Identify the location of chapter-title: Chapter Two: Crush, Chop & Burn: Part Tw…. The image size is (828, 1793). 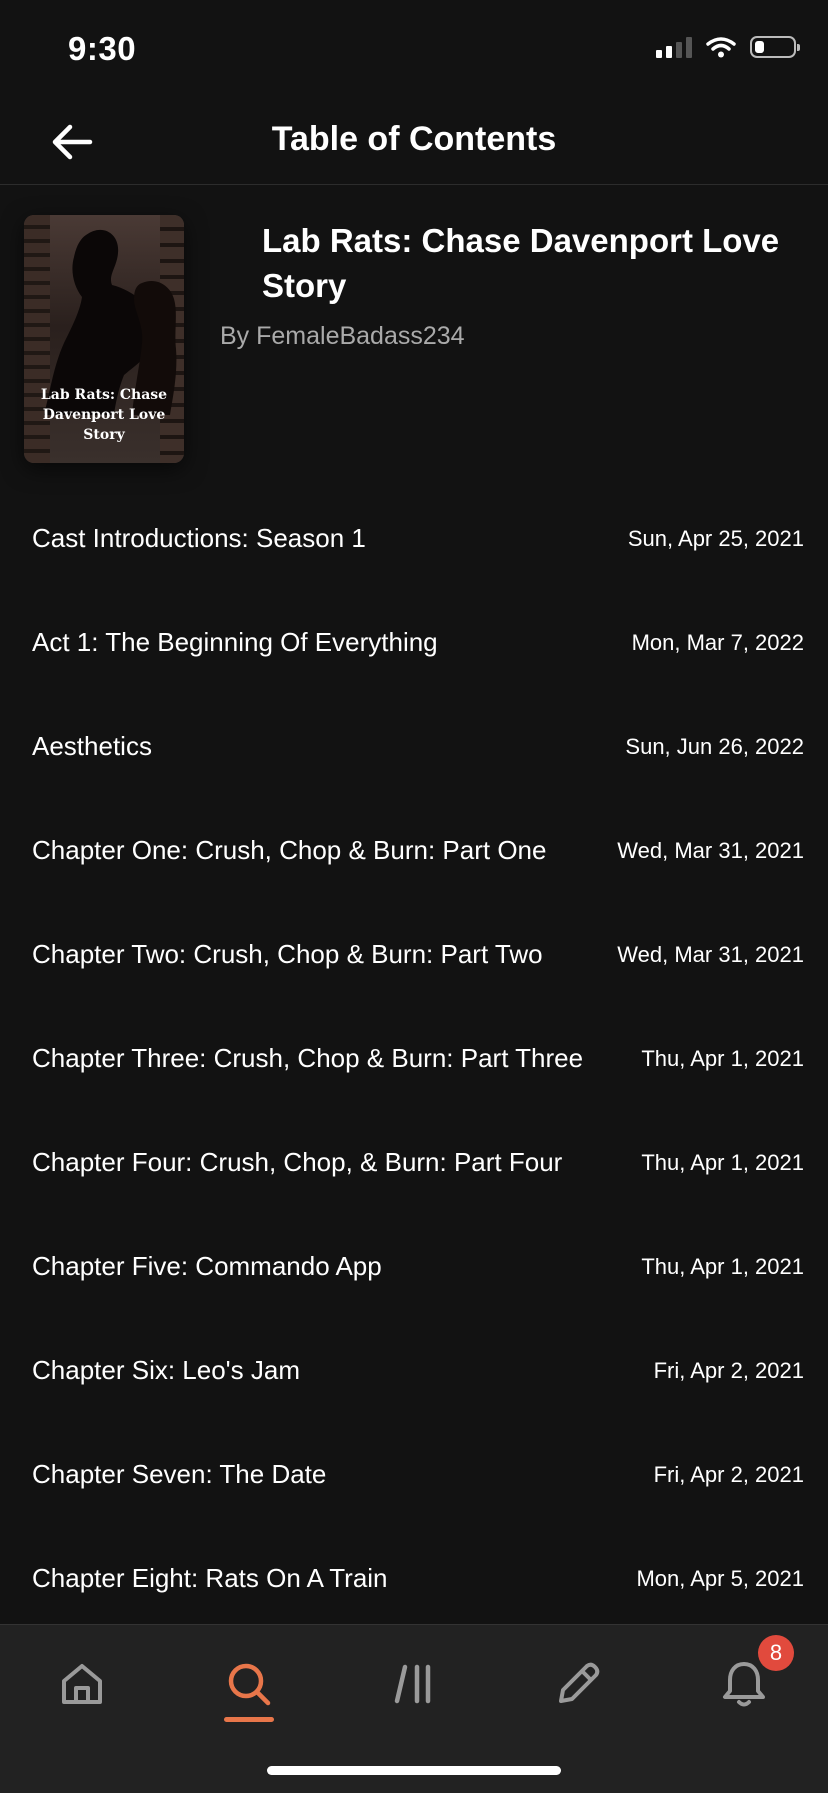
(287, 954).